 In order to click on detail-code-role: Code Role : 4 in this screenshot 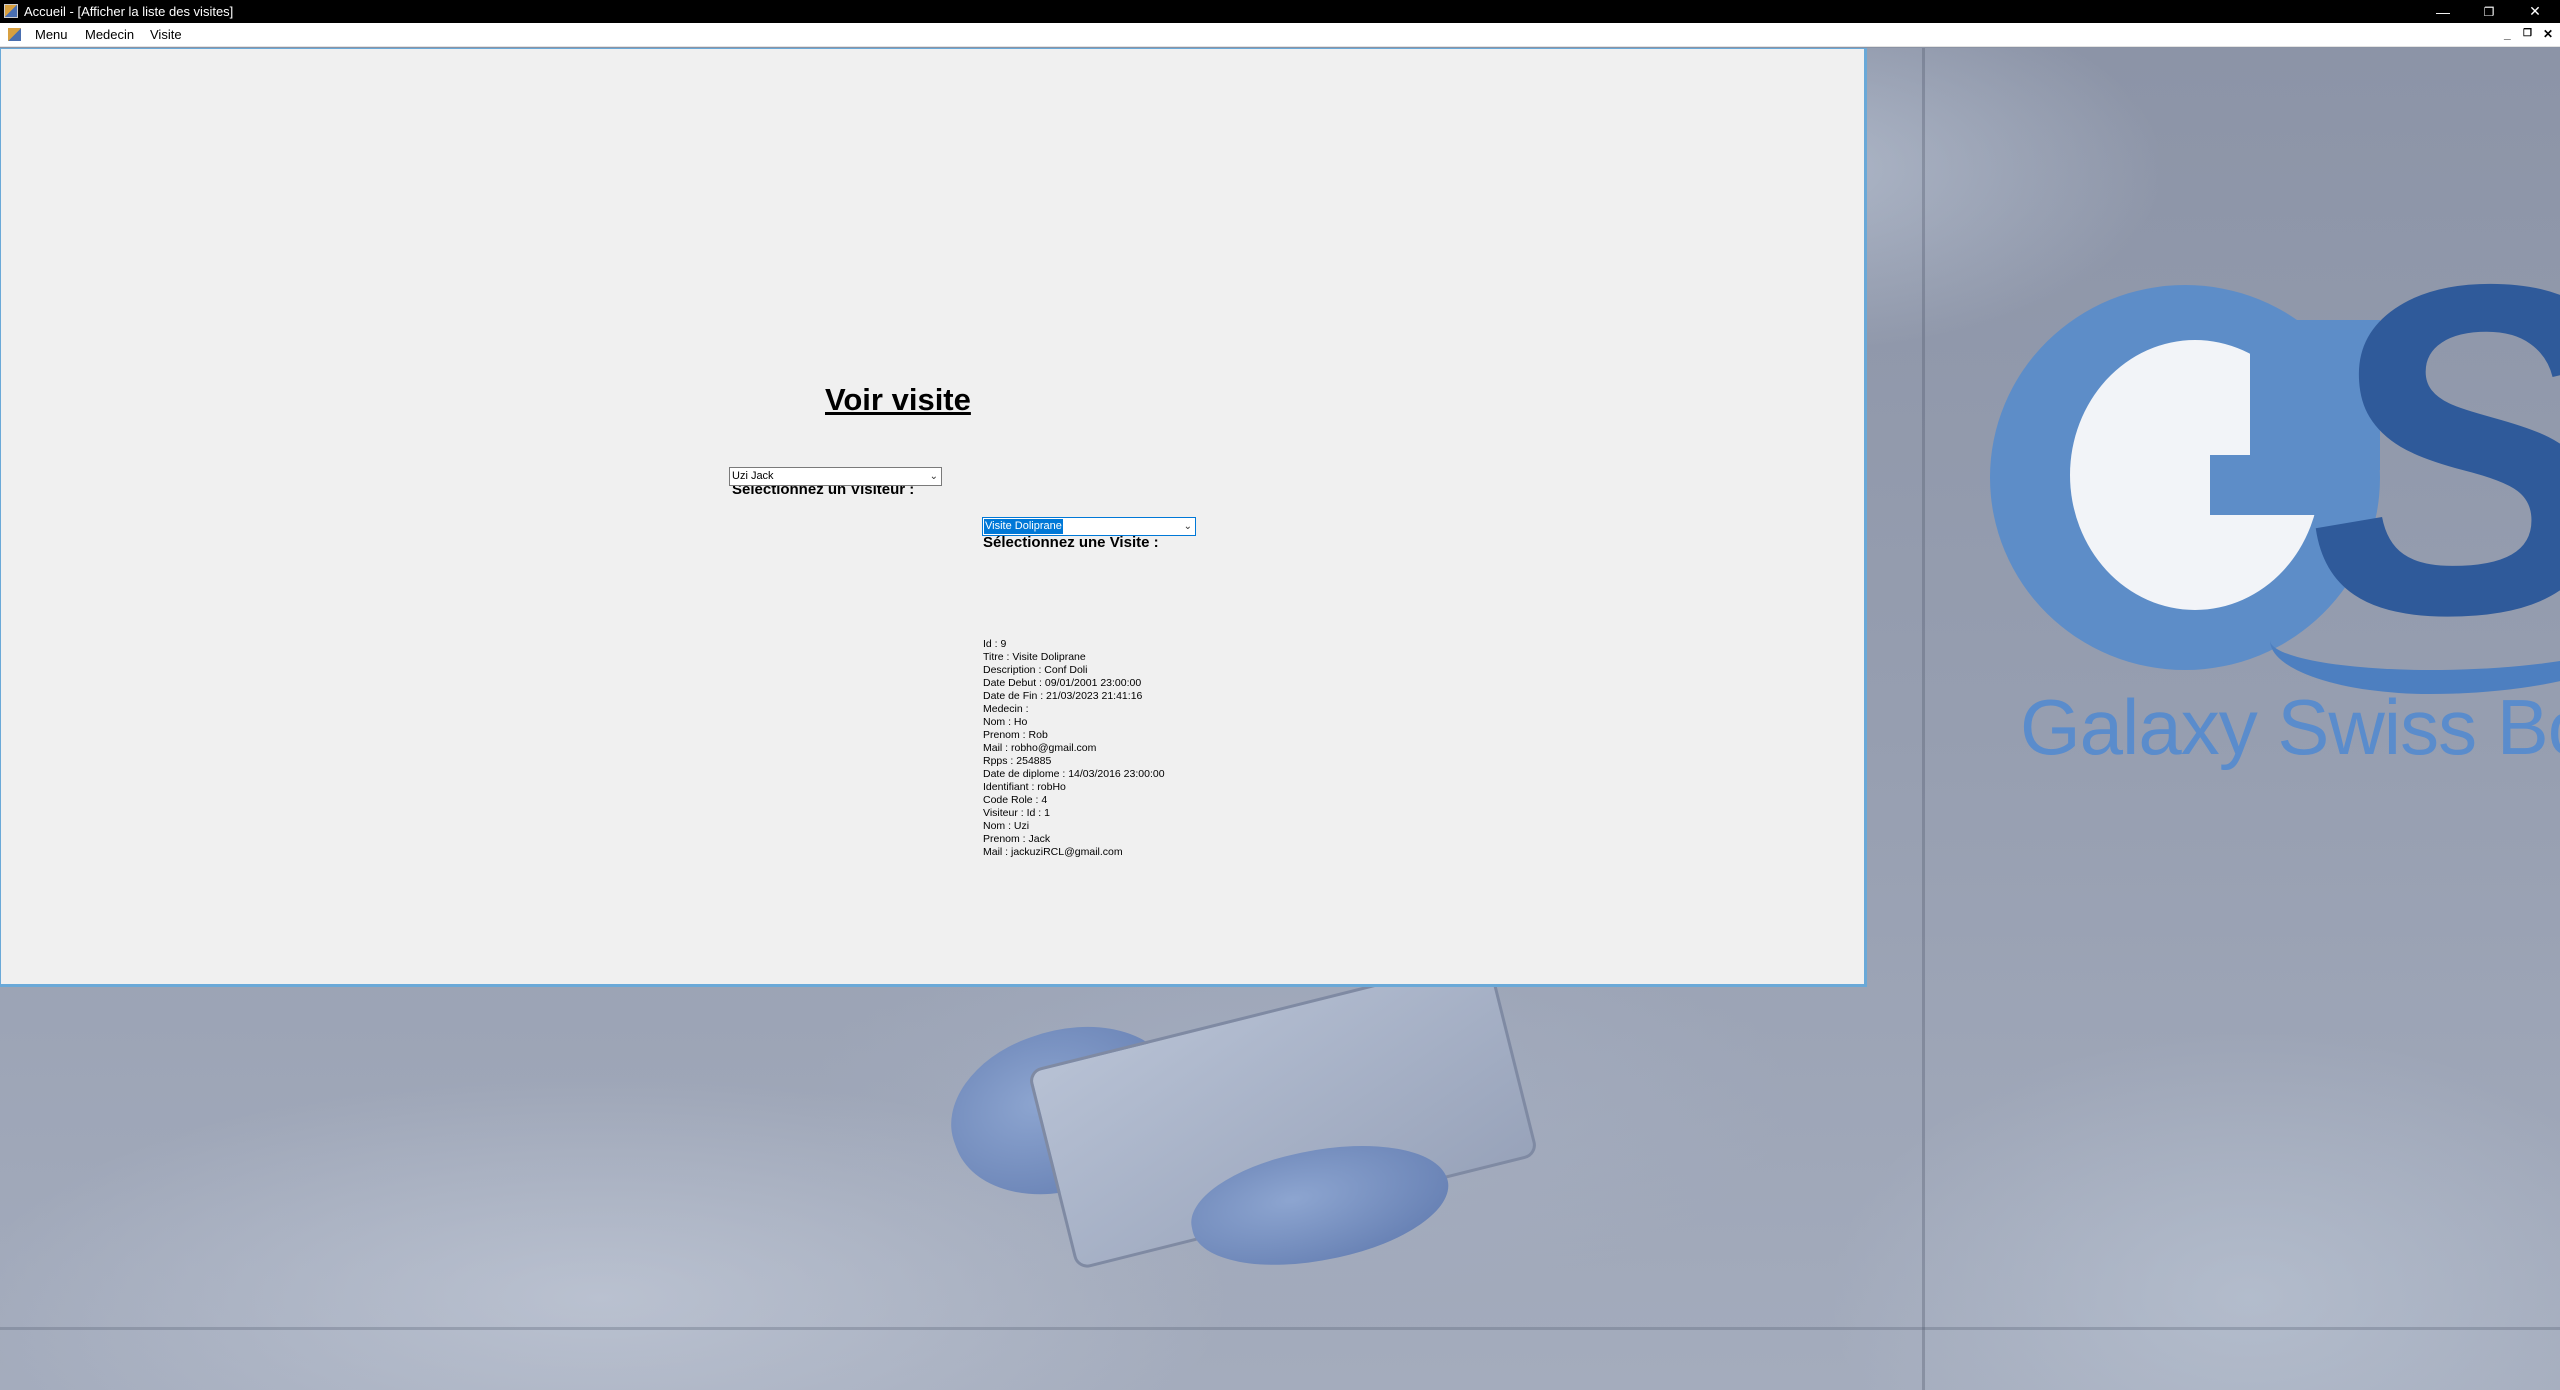, I will do `click(1015, 800)`.